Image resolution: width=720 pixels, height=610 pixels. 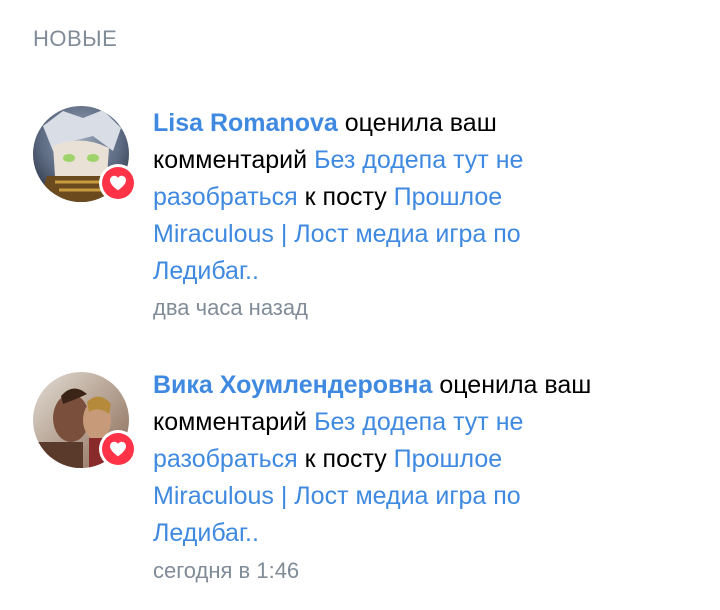 What do you see at coordinates (226, 570) in the screenshot?
I see `timestamp: сегодня в 1:46` at bounding box center [226, 570].